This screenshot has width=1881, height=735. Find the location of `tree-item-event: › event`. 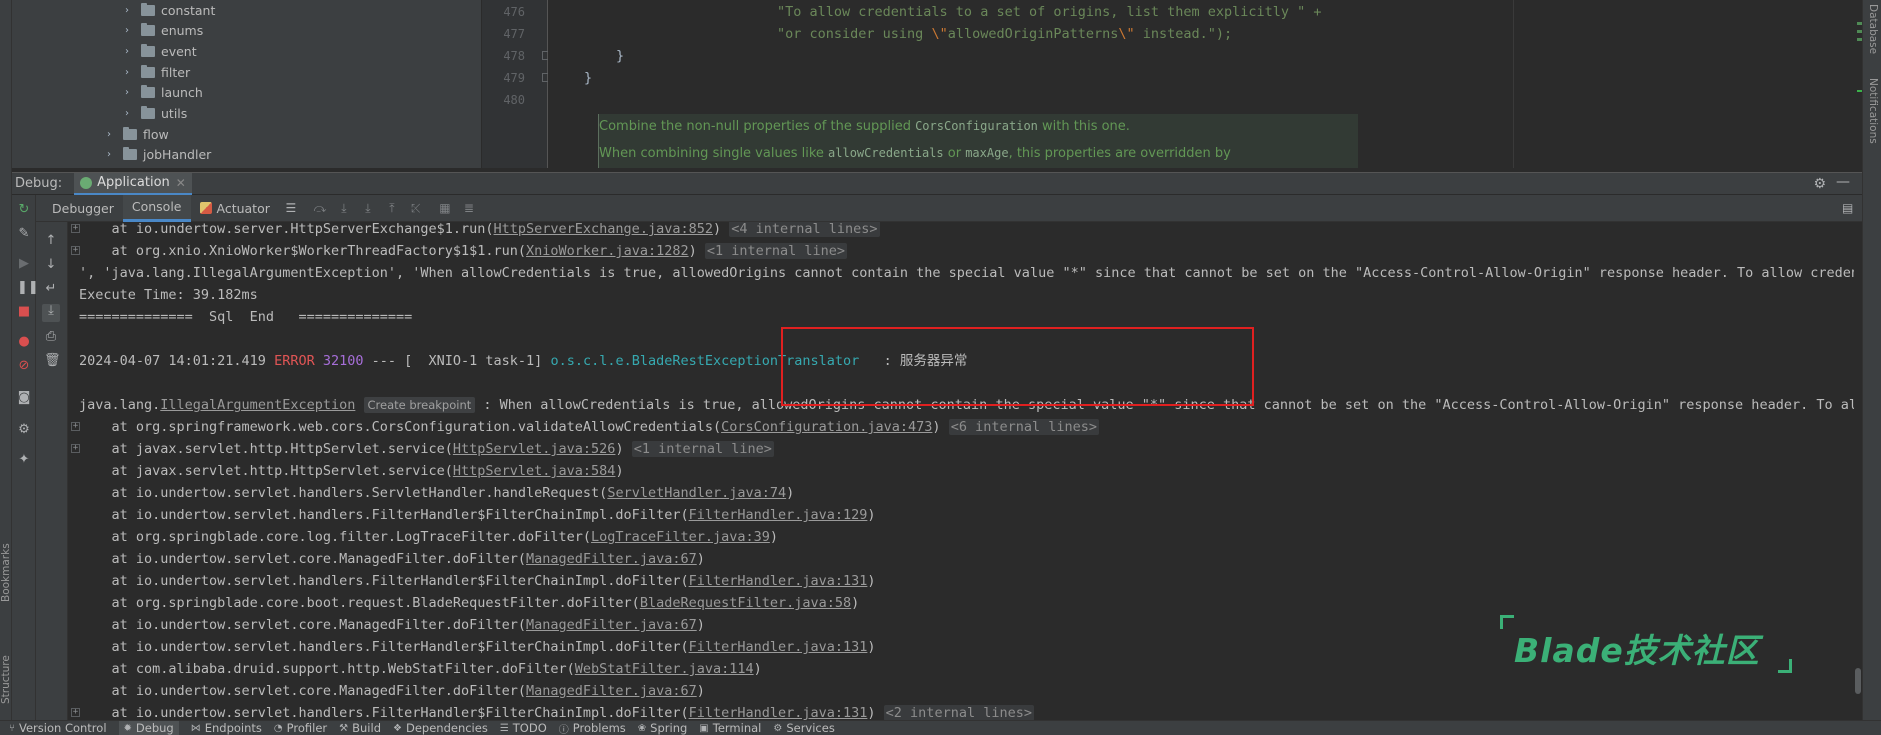

tree-item-event: › event is located at coordinates (161, 51).